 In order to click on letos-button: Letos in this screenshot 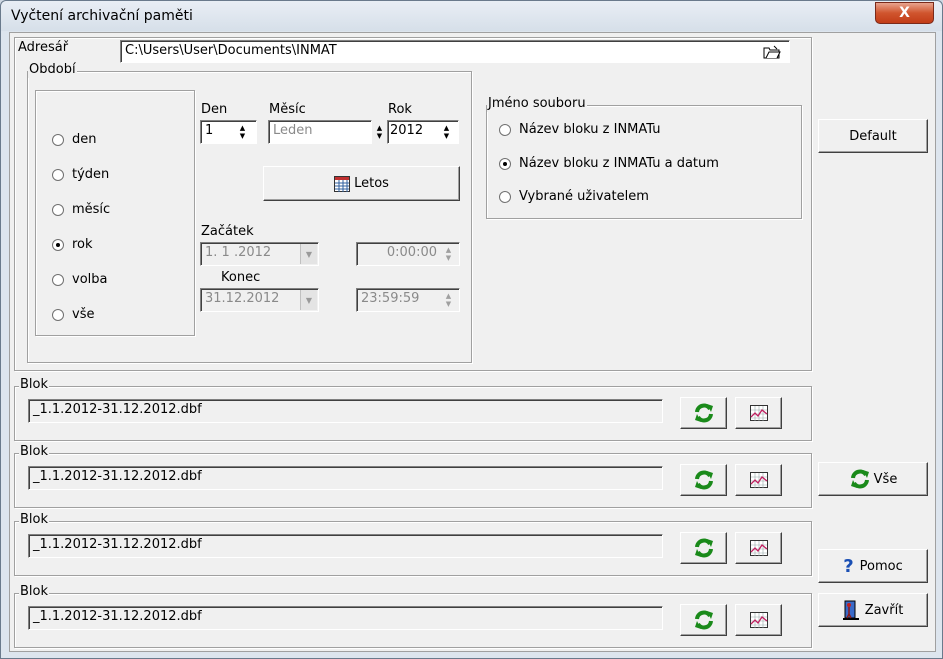, I will do `click(361, 183)`.